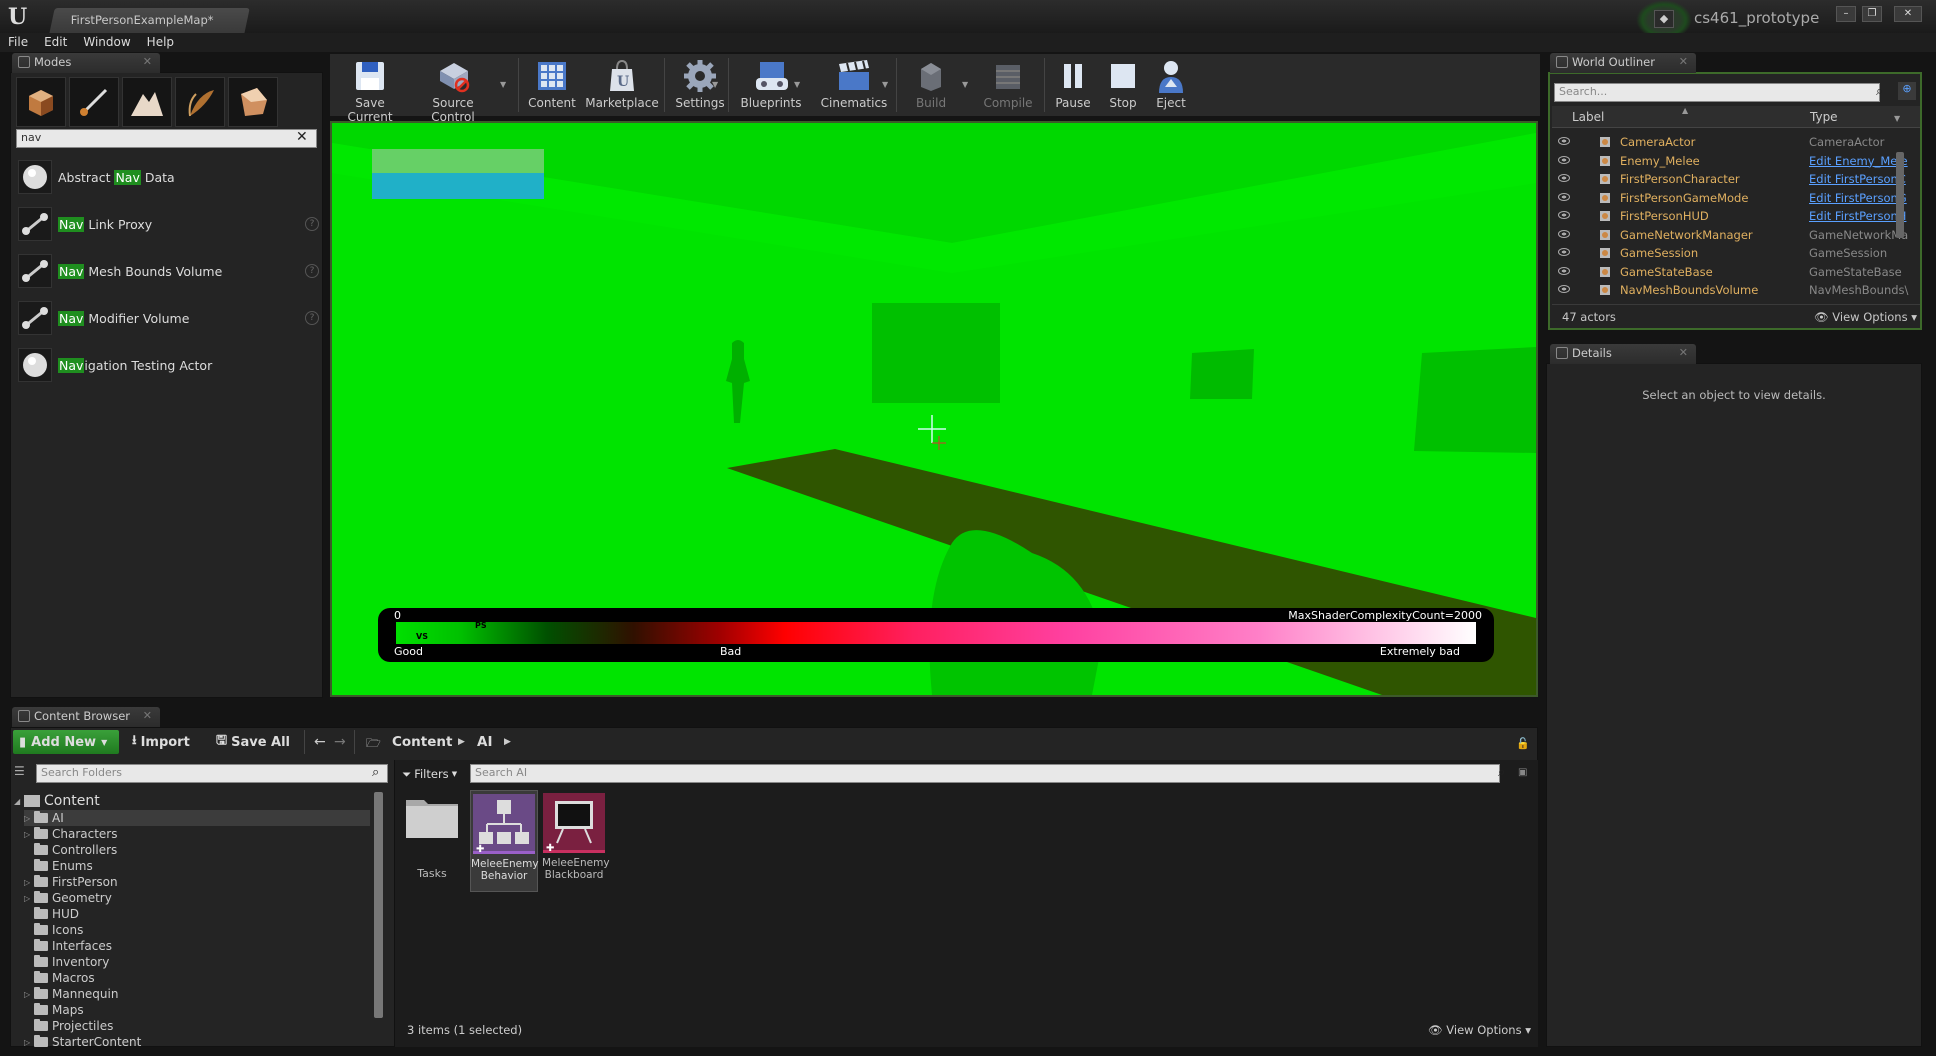  What do you see at coordinates (1736, 290) in the screenshot?
I see `outliner-row: NavMeshBoundsVolume NavMeshBounds\` at bounding box center [1736, 290].